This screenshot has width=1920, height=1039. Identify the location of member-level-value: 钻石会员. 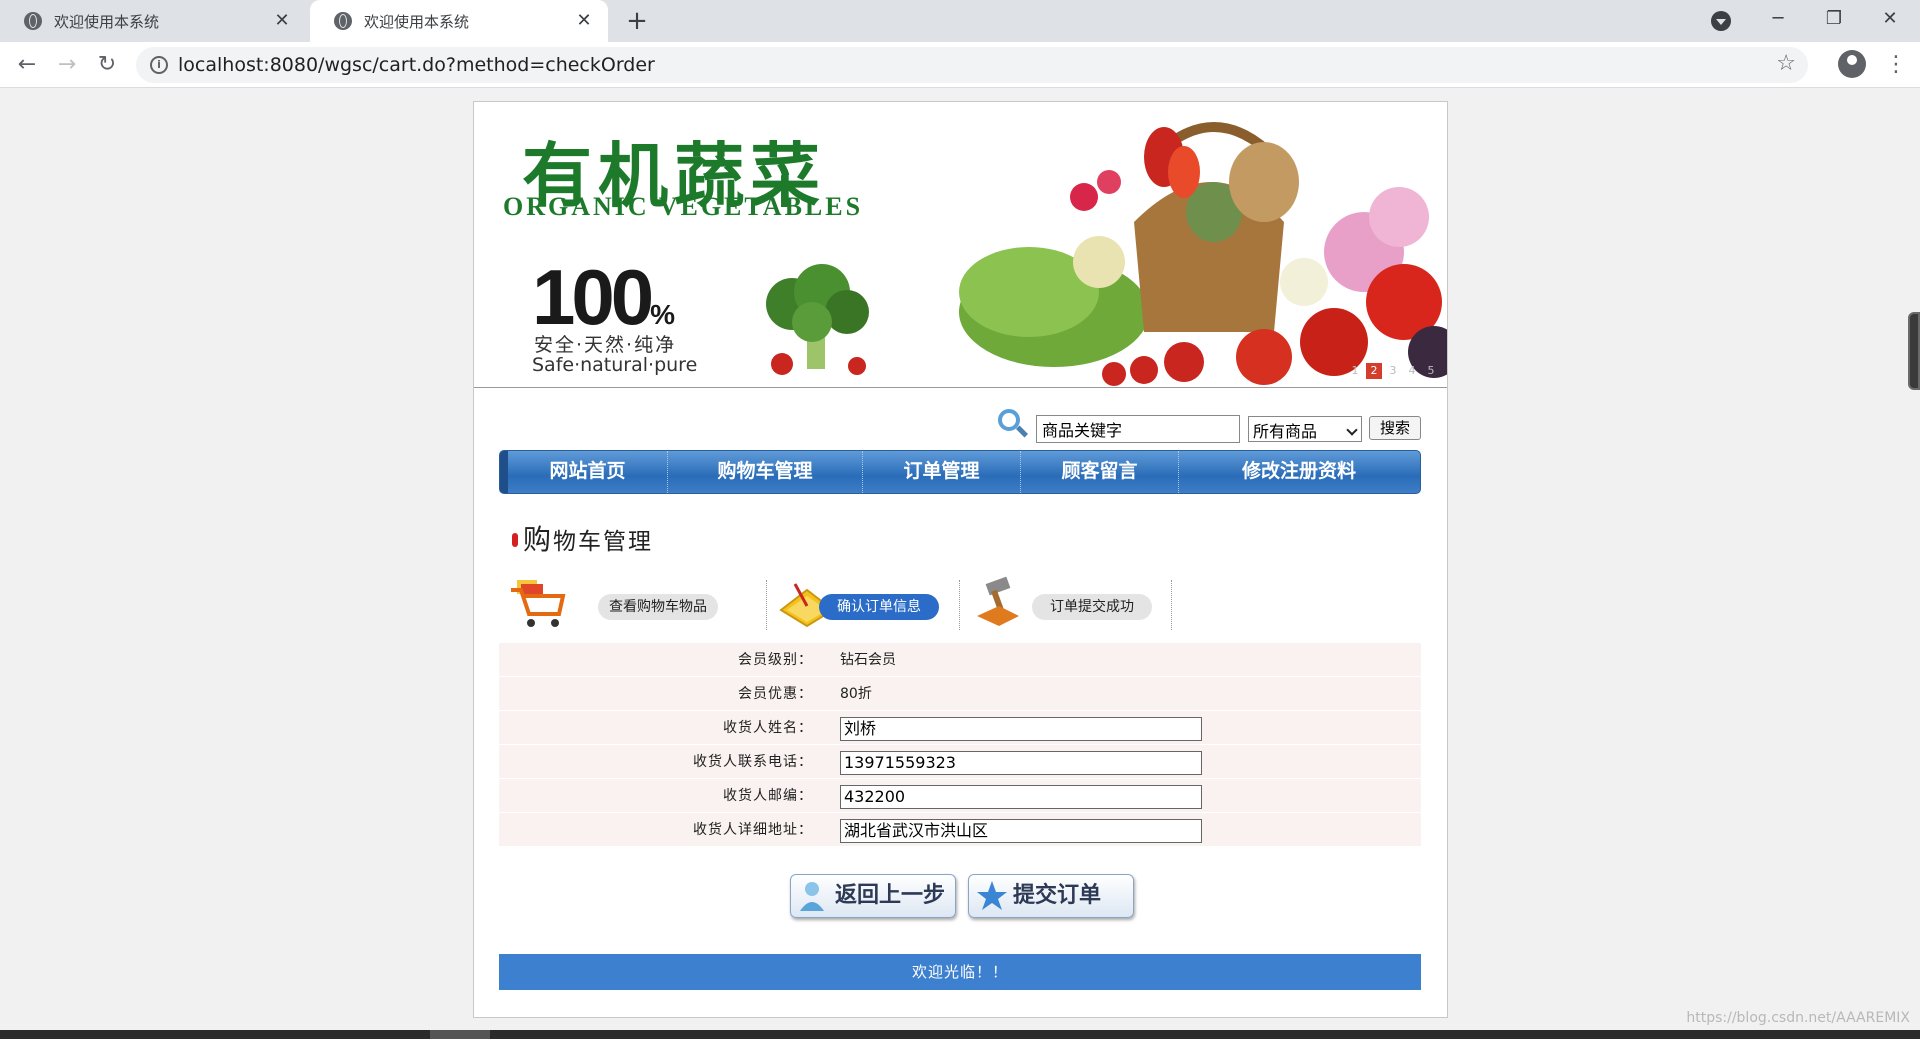
(868, 660).